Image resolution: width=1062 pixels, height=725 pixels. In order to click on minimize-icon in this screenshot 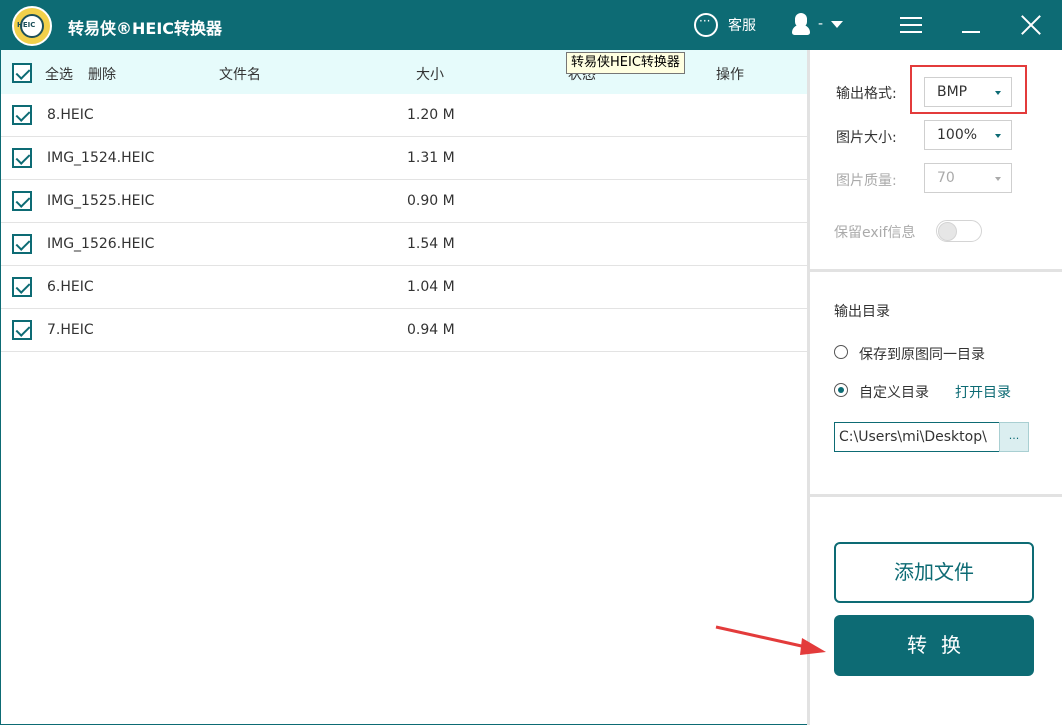, I will do `click(971, 32)`.